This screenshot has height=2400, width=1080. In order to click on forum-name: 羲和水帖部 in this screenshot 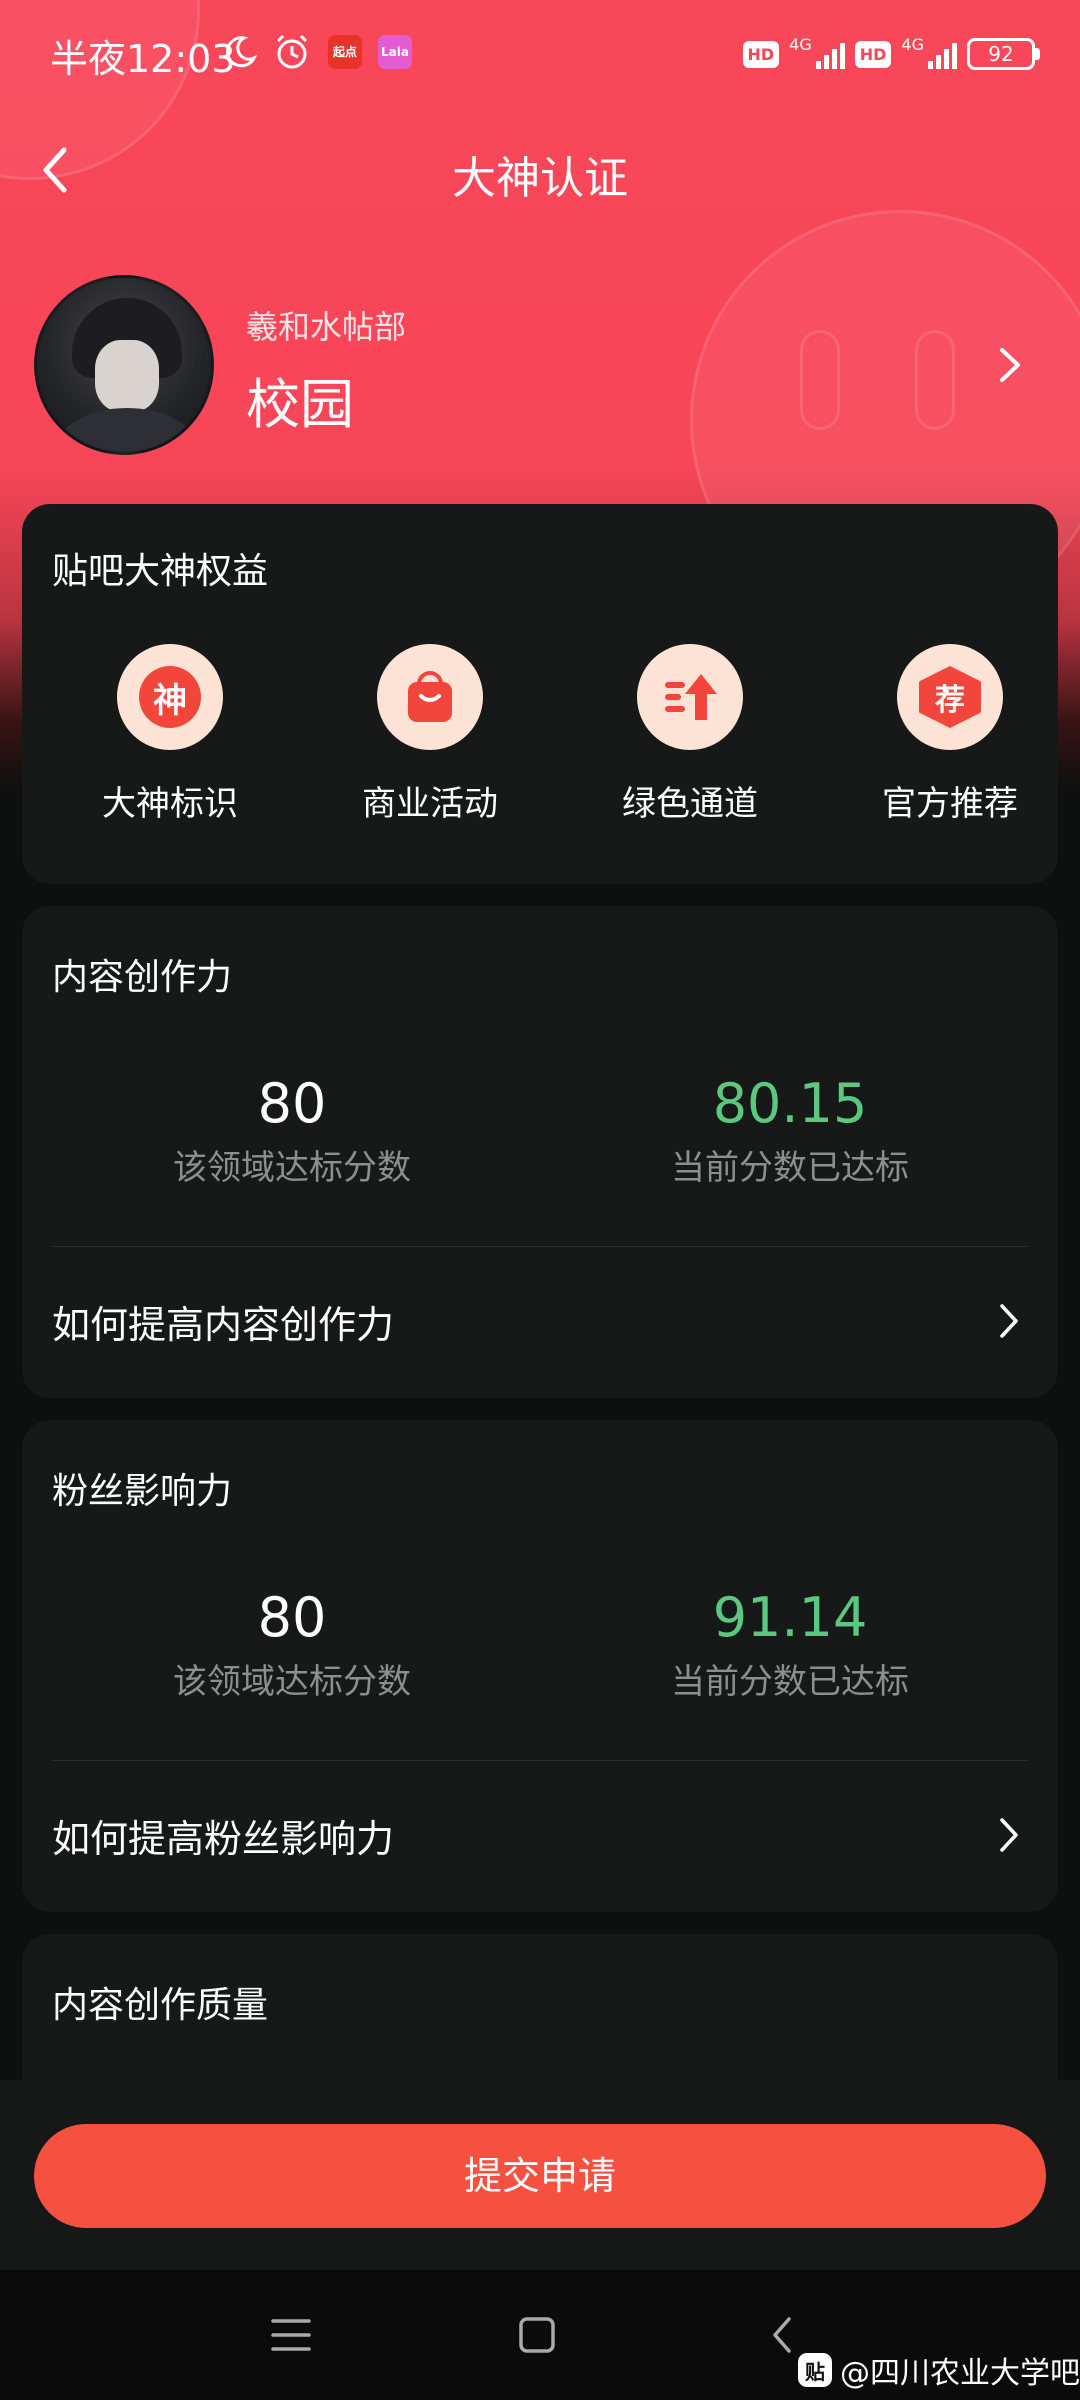, I will do `click(326, 327)`.